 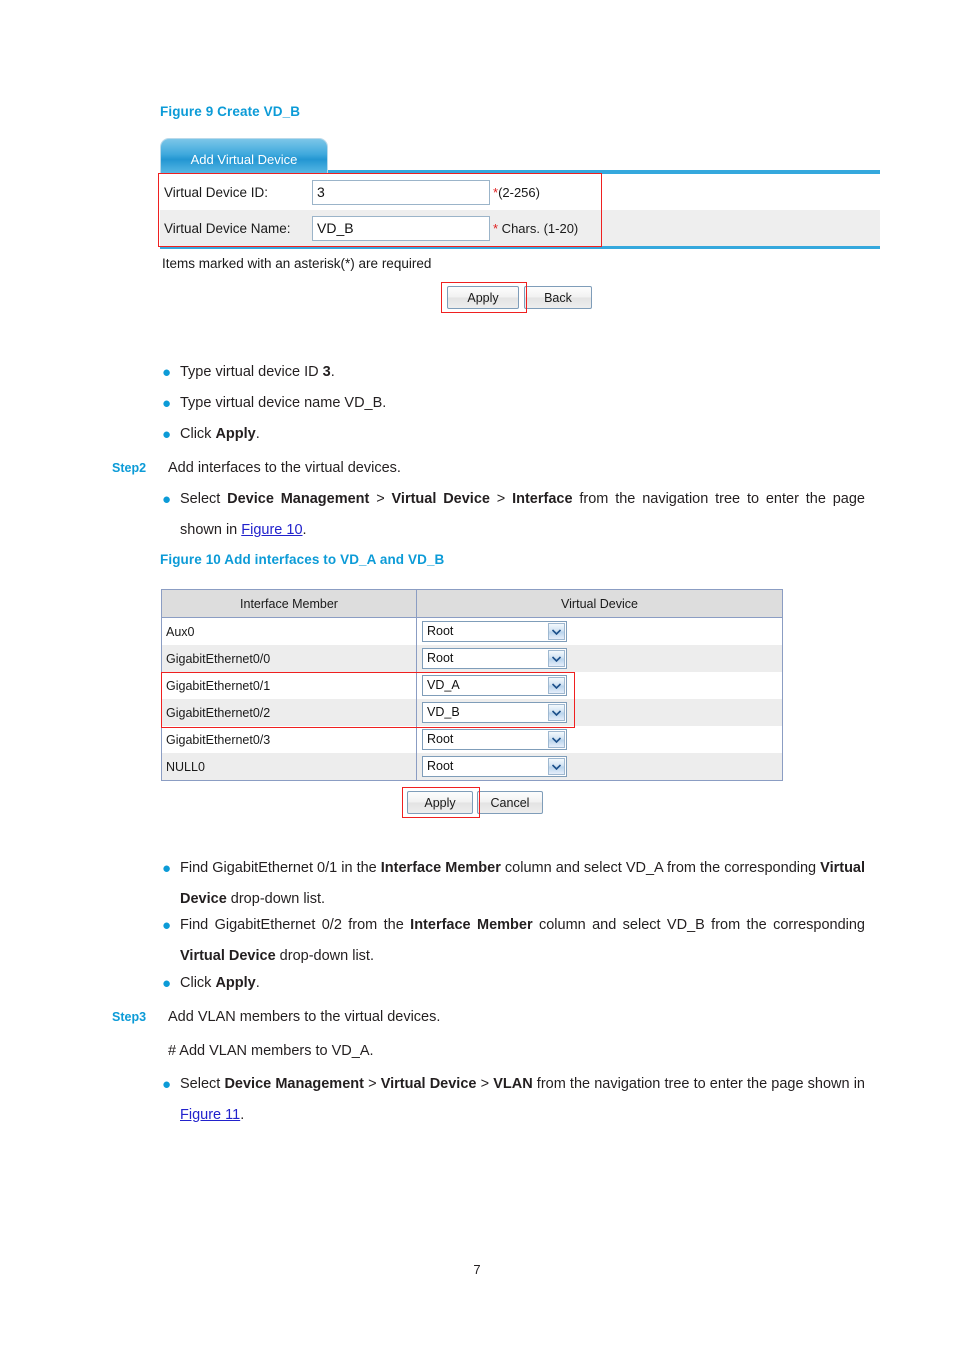 What do you see at coordinates (513, 1084) in the screenshot?
I see `step3-b-b3: VLAN` at bounding box center [513, 1084].